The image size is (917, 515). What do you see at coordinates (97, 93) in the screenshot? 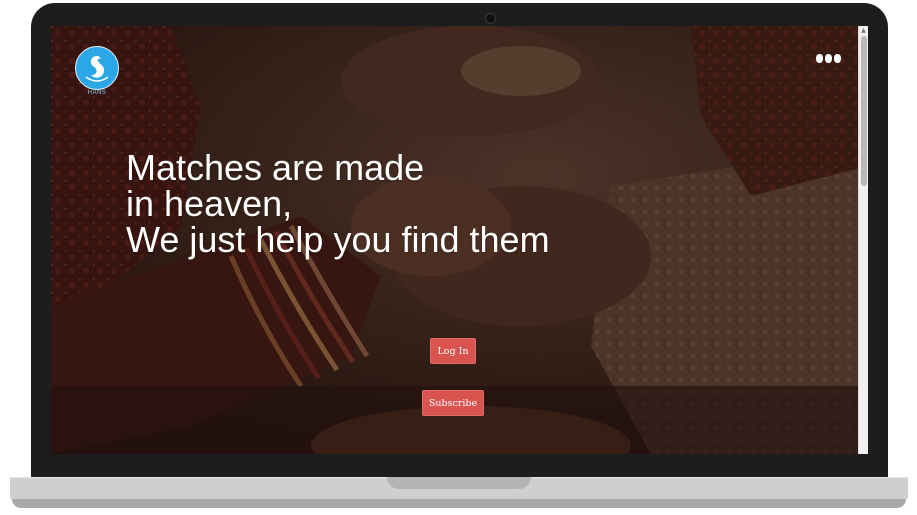
I see `logo-text: HANS` at bounding box center [97, 93].